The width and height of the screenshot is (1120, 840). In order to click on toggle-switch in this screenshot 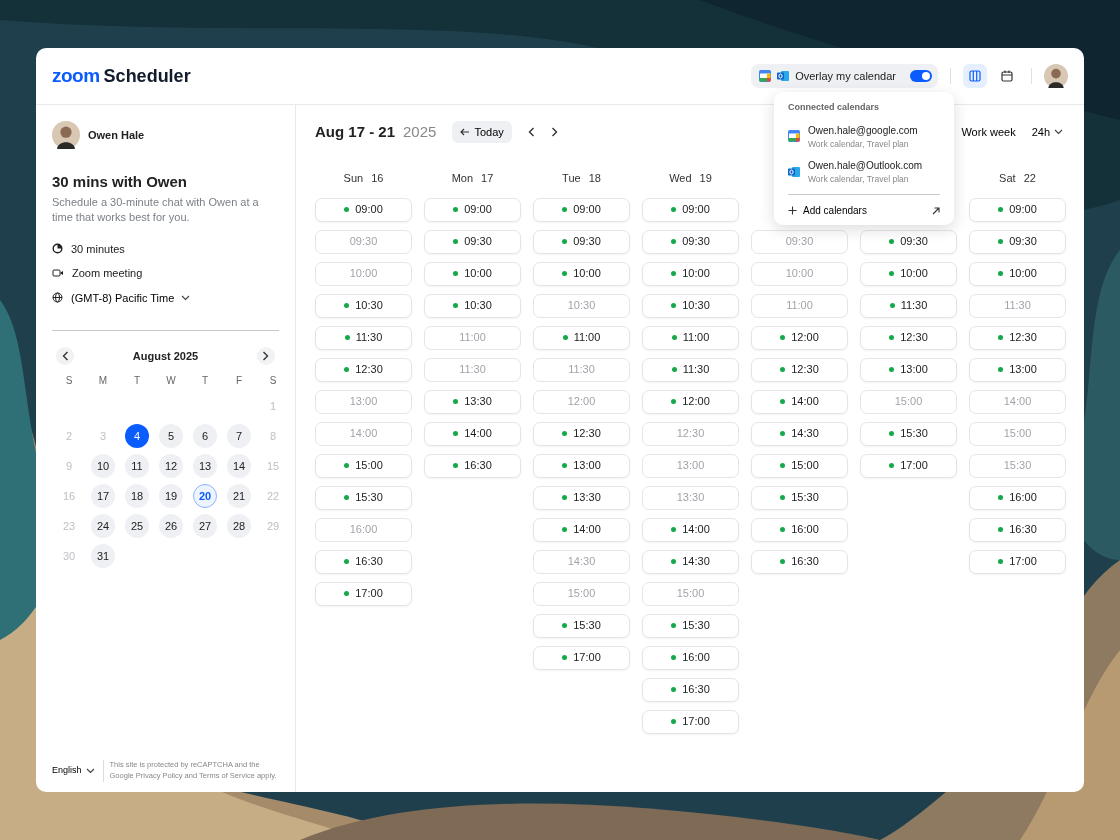, I will do `click(921, 76)`.